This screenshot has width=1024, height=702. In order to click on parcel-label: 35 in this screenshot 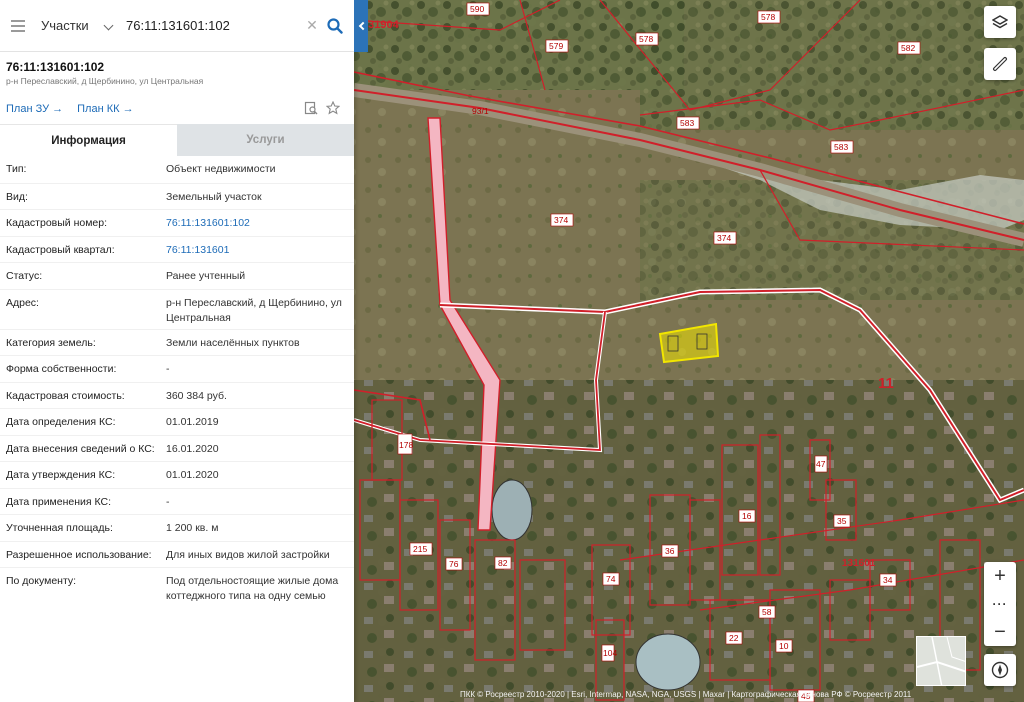, I will do `click(842, 521)`.